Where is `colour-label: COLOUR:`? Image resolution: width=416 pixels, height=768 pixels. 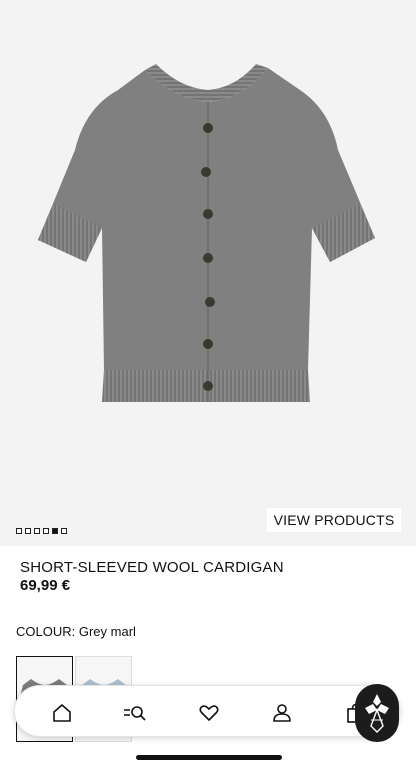
colour-label: COLOUR: is located at coordinates (46, 631).